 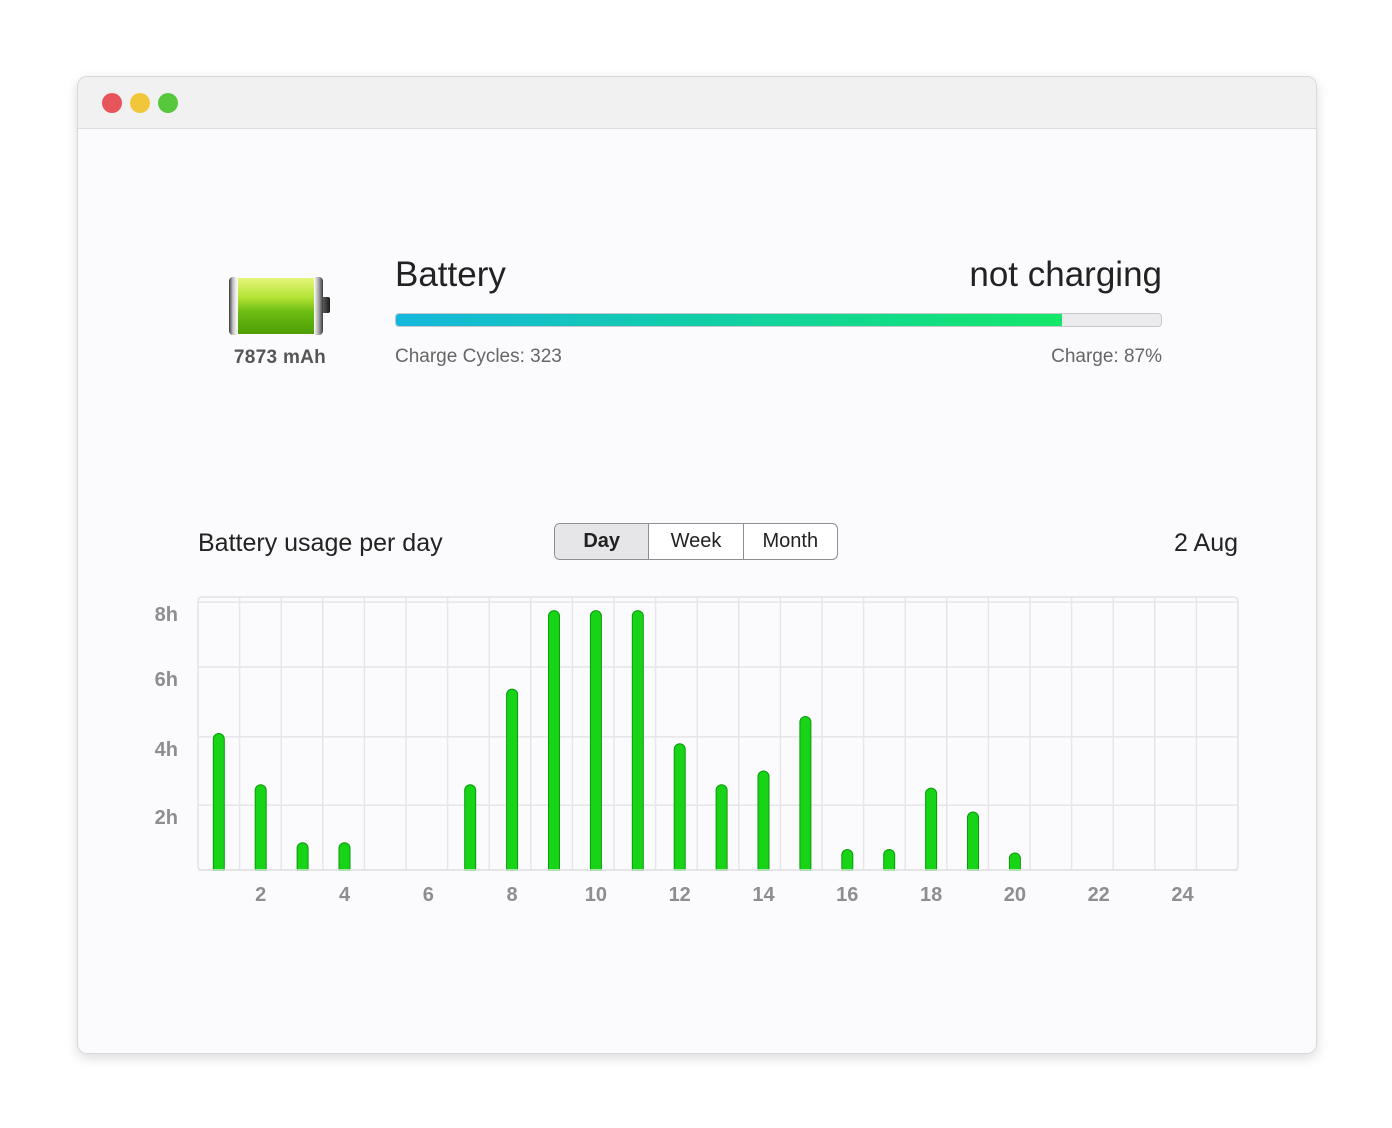 I want to click on x-tick-label: 4, so click(x=345, y=895).